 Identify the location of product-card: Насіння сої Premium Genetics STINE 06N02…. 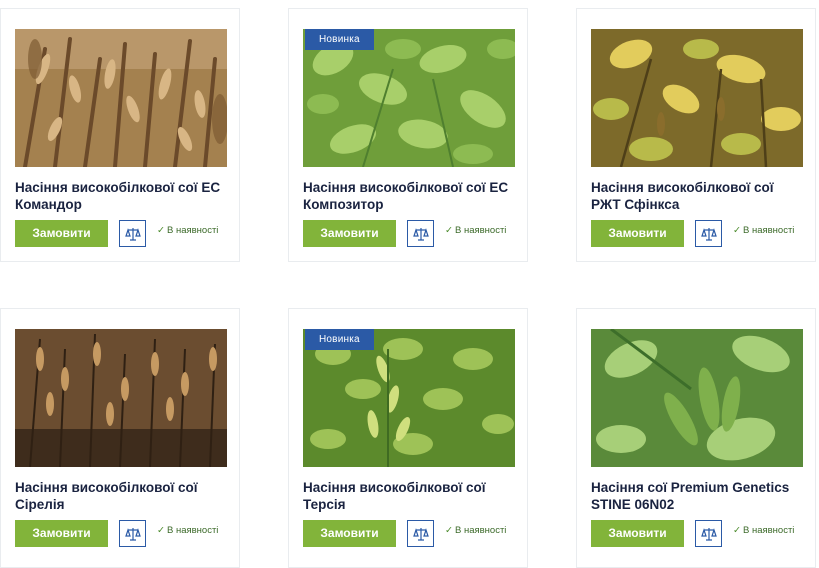
(696, 438).